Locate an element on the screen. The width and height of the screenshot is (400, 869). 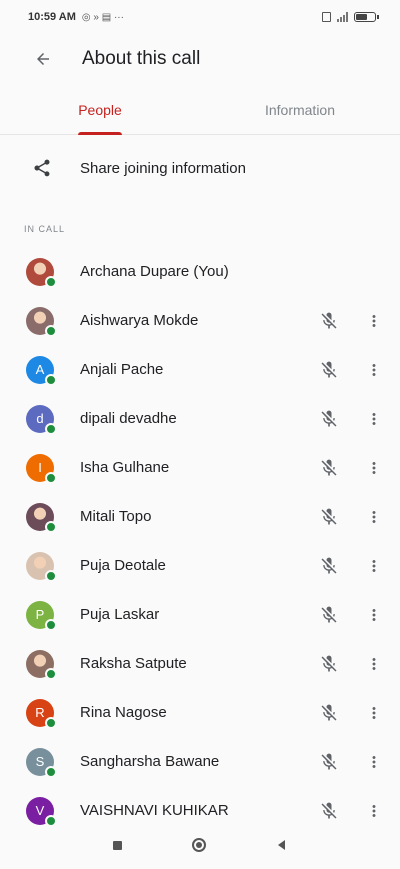
status-time: 10:59 AM is located at coordinates (52, 17).